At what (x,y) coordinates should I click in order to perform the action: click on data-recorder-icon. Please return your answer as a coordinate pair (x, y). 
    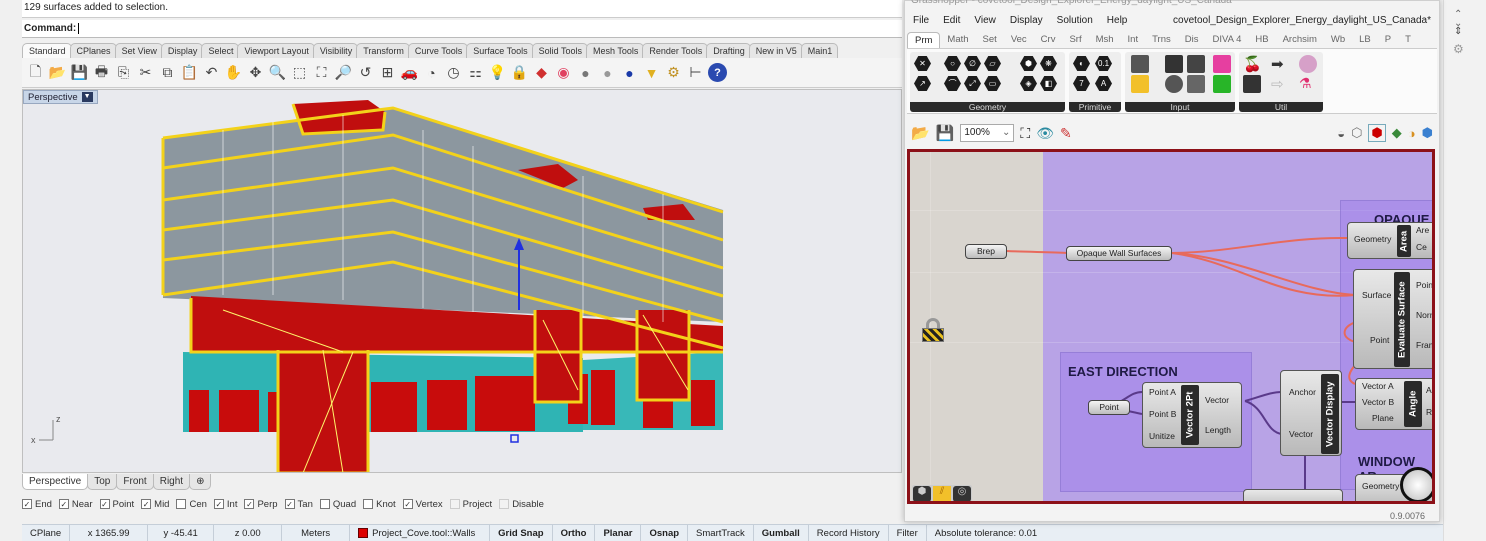
    Looking at the image, I should click on (1140, 84).